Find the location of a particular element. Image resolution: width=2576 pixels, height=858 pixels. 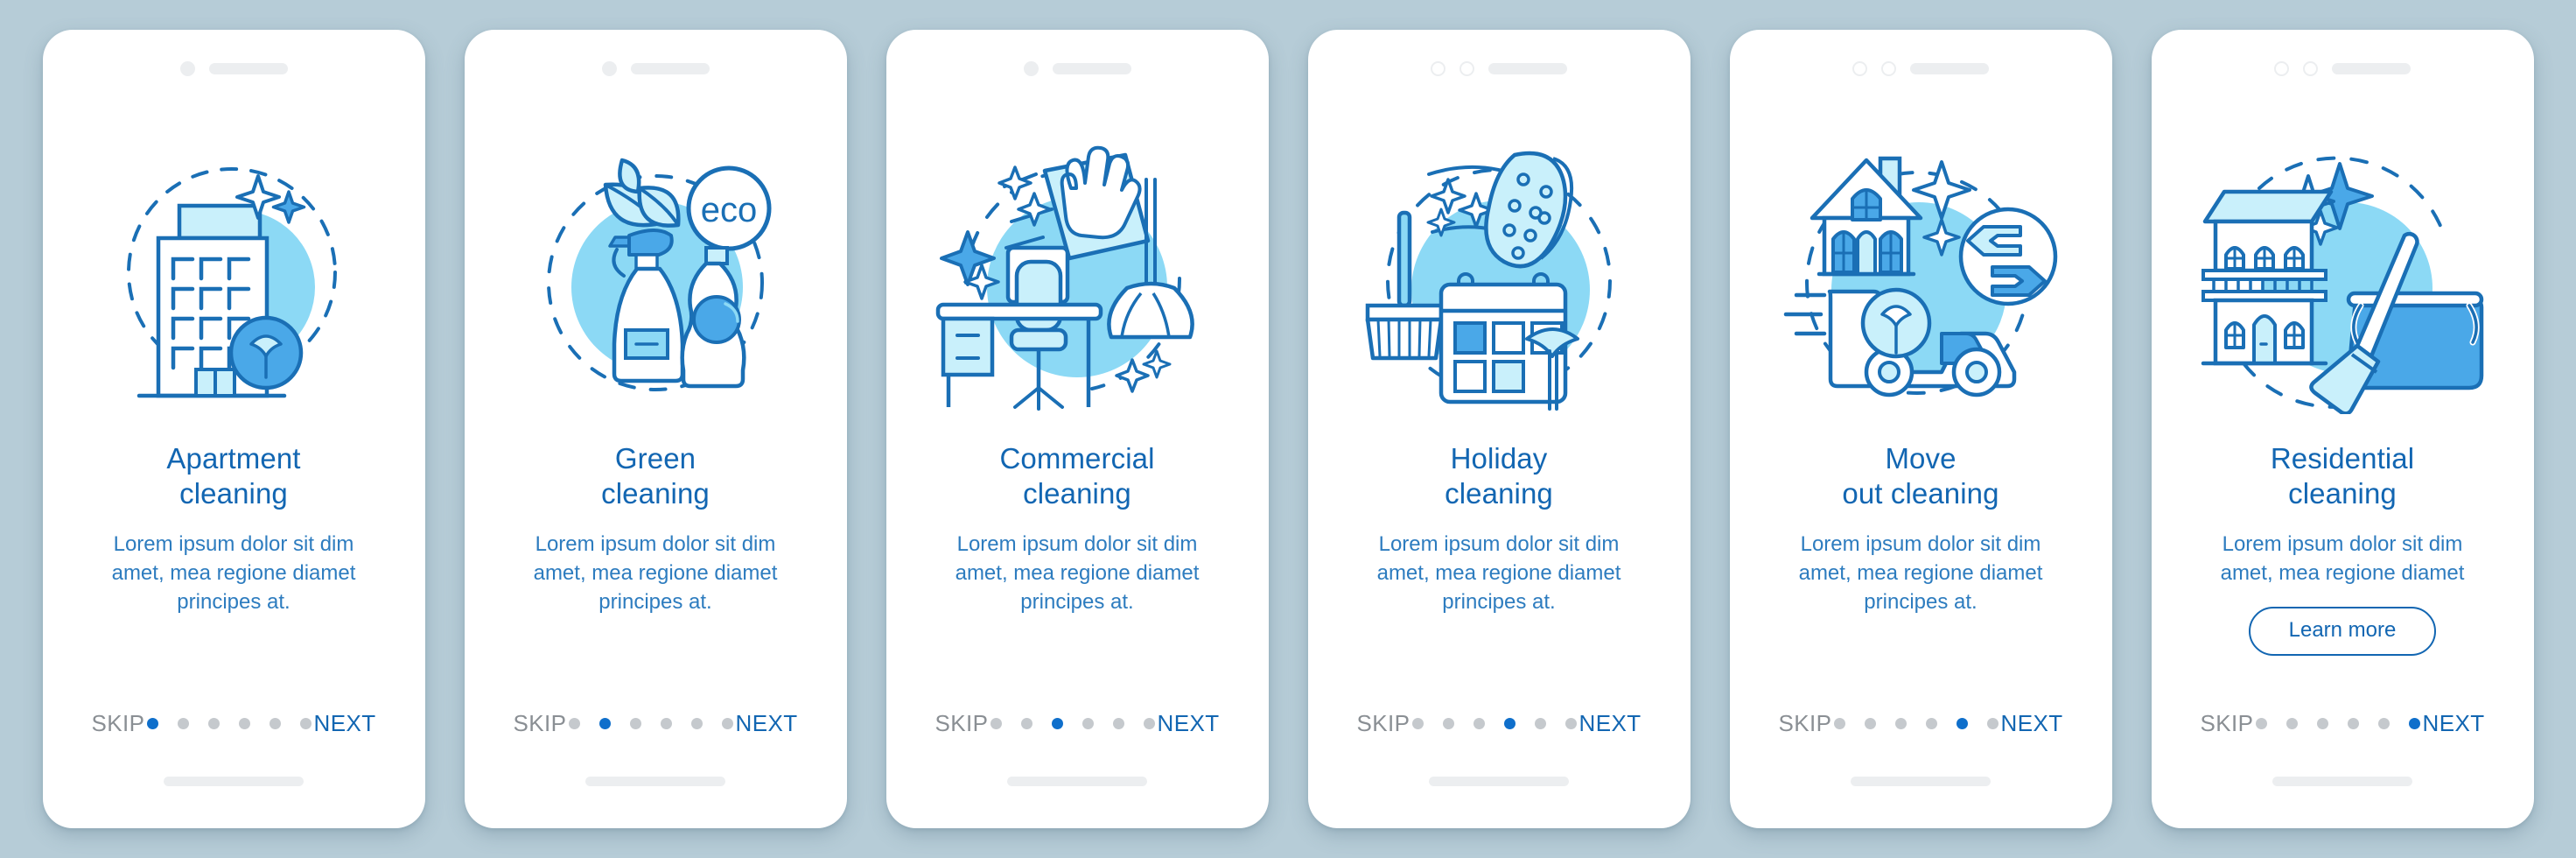

page-title: Move out cleaning is located at coordinates (1920, 476).